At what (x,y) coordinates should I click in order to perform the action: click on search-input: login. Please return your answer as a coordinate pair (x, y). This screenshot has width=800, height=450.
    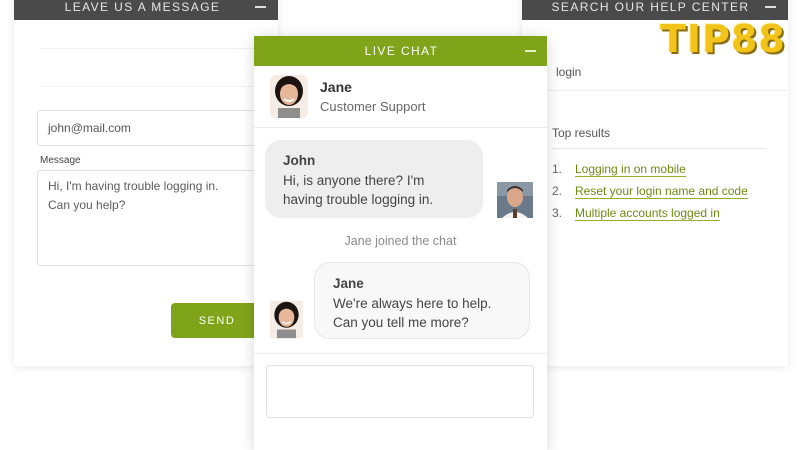
    Looking at the image, I should click on (568, 72).